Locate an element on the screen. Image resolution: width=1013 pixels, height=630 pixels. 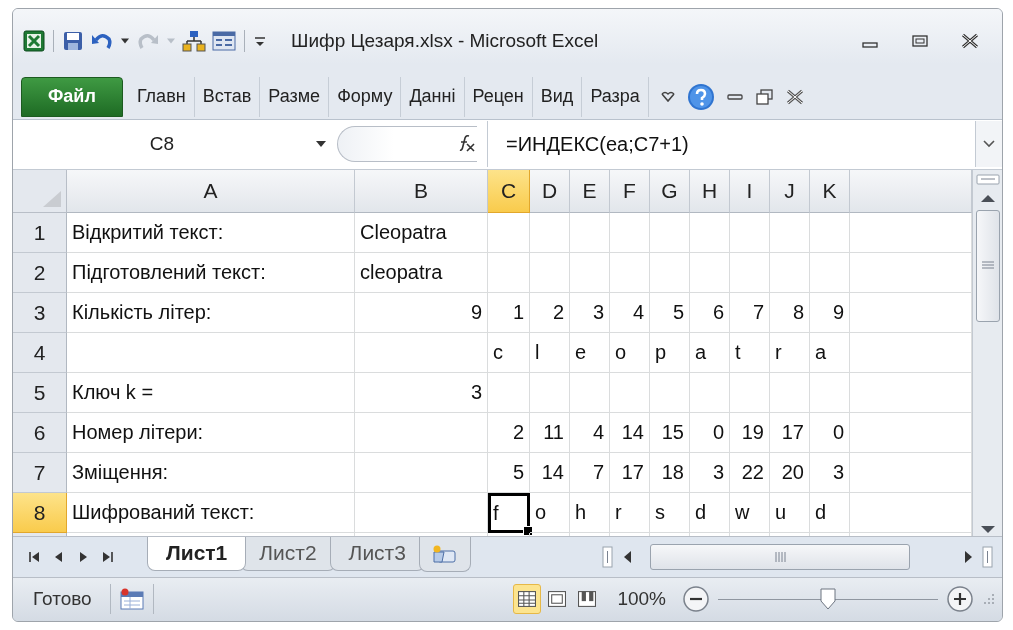
table-cell: 20 is located at coordinates (790, 473).